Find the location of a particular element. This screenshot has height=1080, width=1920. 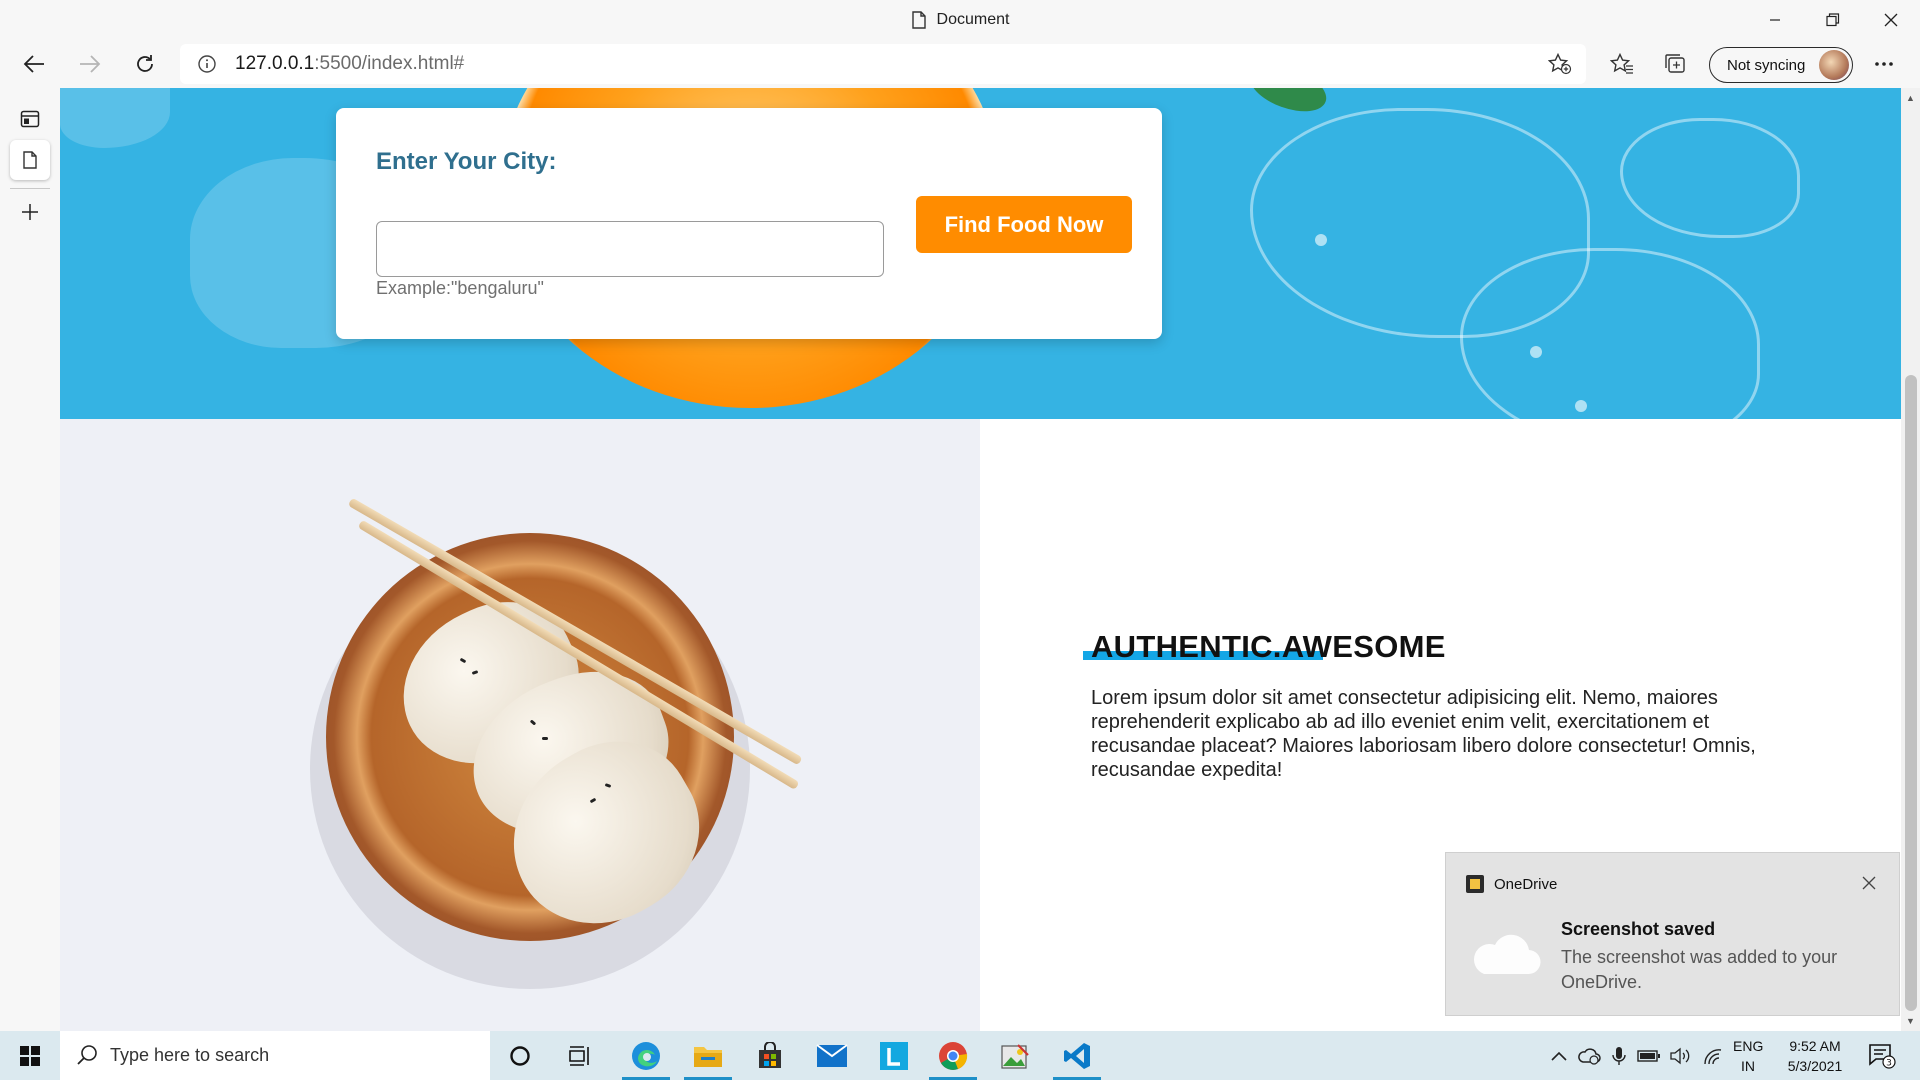

notification-close-button is located at coordinates (1869, 883).